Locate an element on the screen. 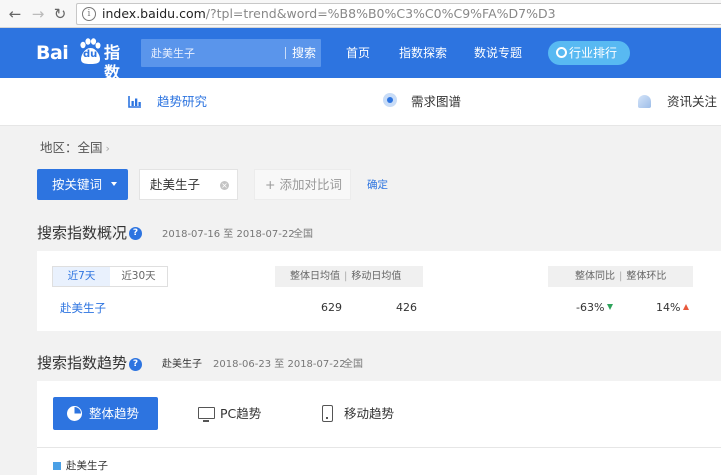 This screenshot has width=721, height=475. trend-help-icon: ? is located at coordinates (135, 364).